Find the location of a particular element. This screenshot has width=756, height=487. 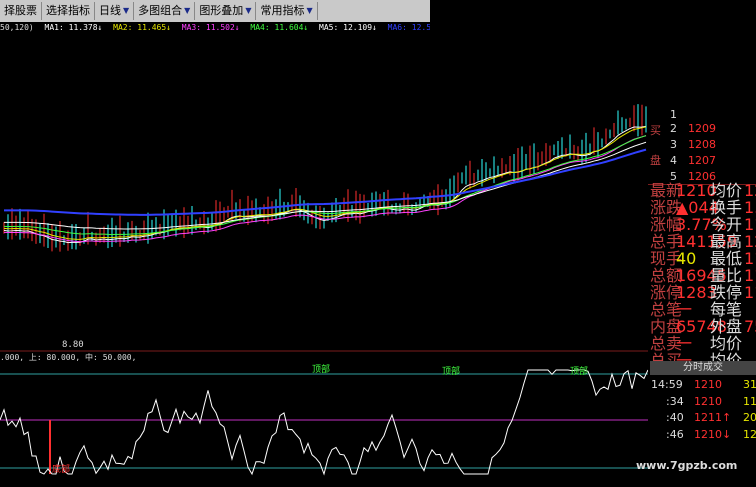

multi-chart-label: 多图组合 is located at coordinates (160, 10).